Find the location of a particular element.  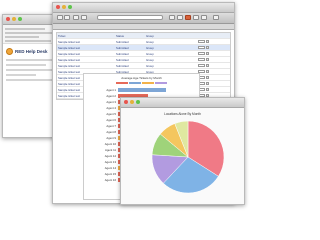

address-bar is located at coordinates (130, 17).